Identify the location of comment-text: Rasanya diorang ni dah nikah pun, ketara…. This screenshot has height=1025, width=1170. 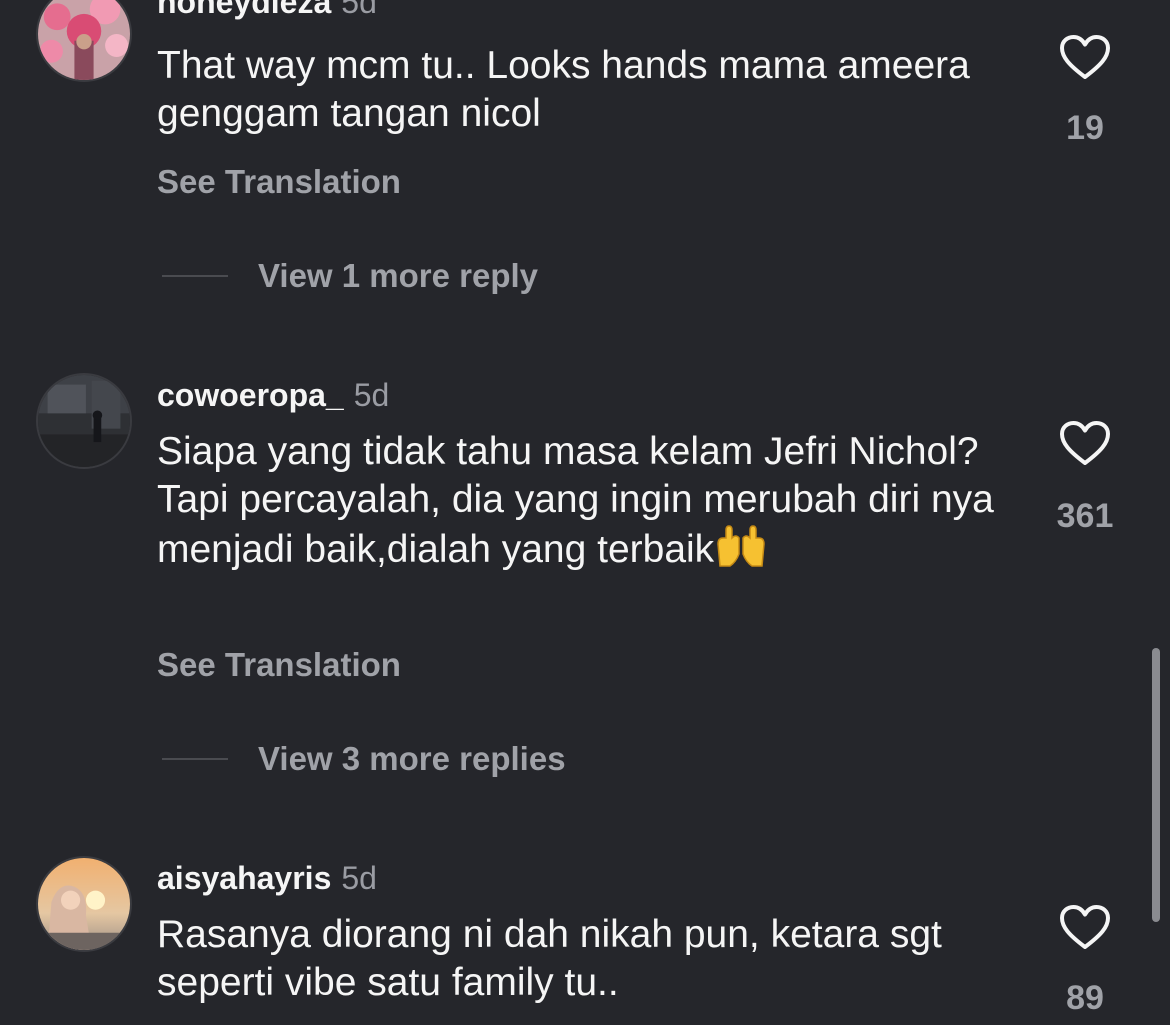
(549, 958).